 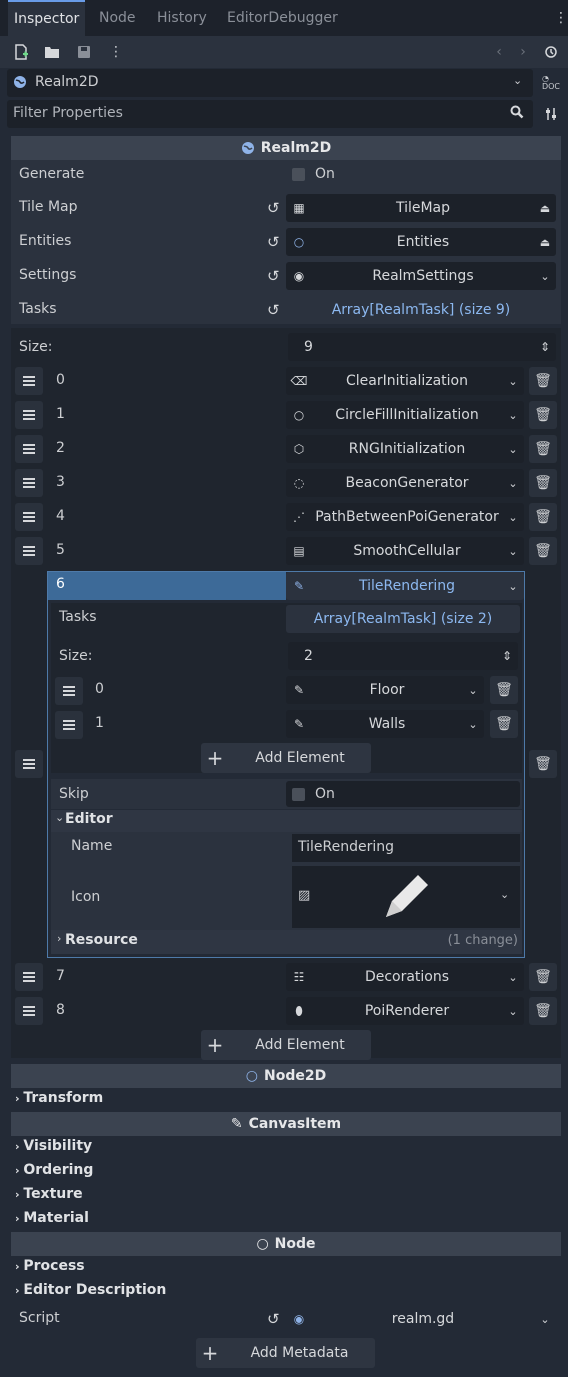 I want to click on globe-icon: ◉, so click(x=299, y=1319).